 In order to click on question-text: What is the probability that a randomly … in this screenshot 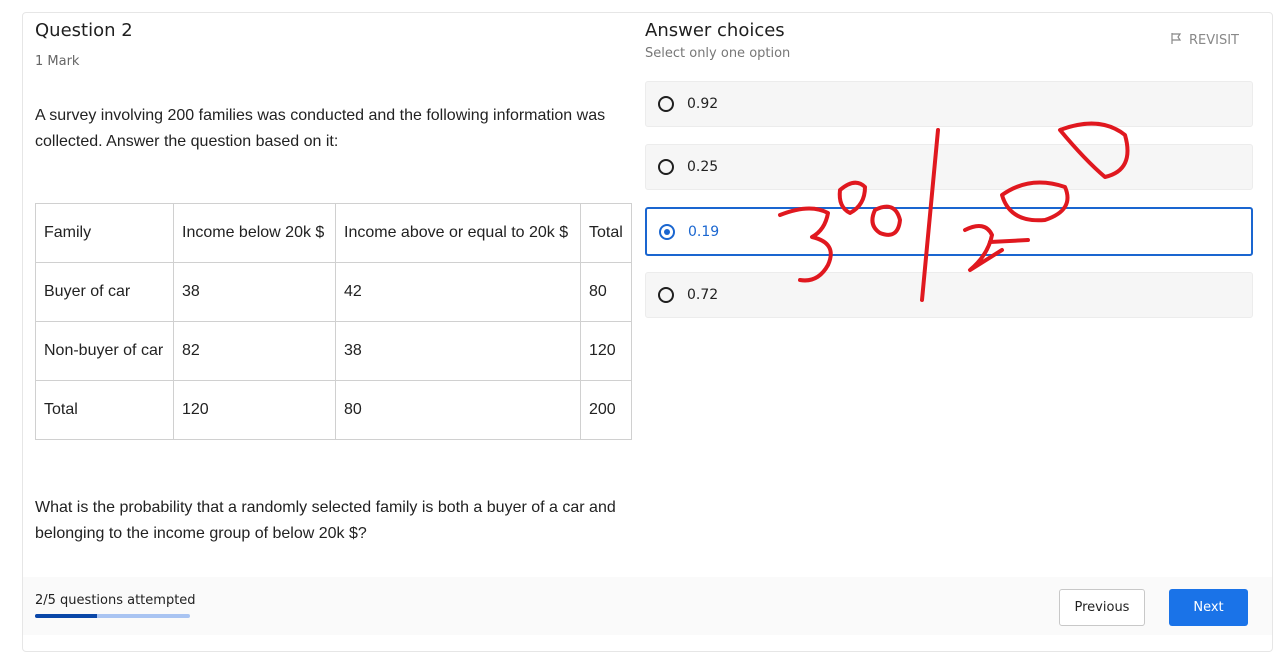, I will do `click(325, 520)`.